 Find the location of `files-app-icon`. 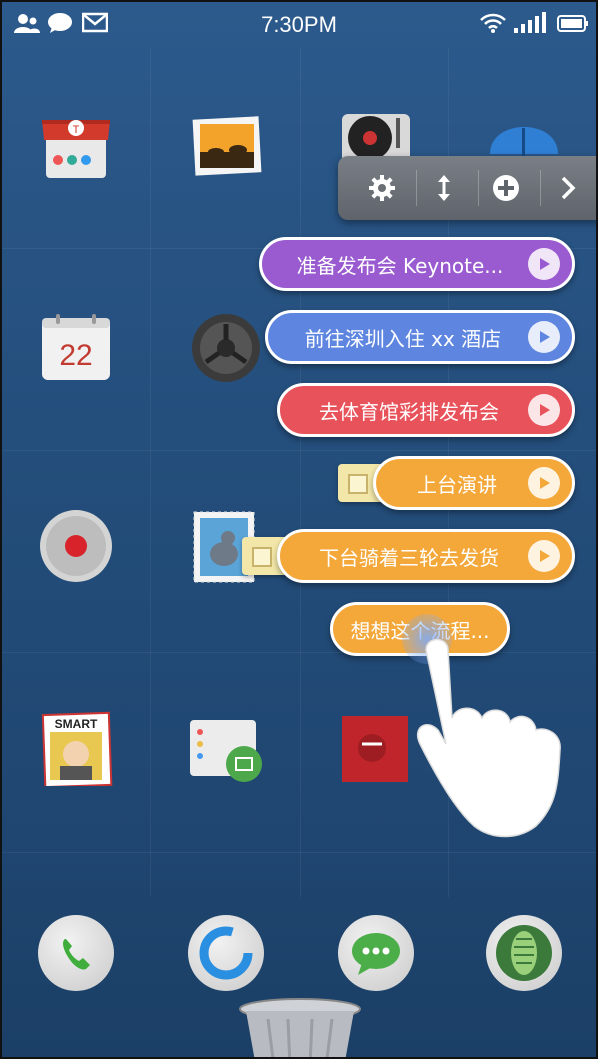

files-app-icon is located at coordinates (226, 748).